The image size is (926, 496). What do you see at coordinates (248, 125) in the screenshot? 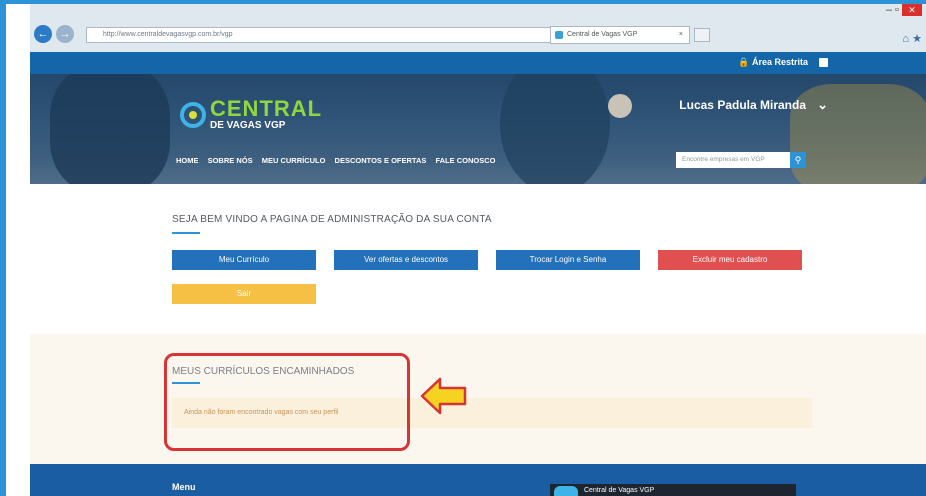
I see `logo-sub-text: DE VAGAS VGP` at bounding box center [248, 125].